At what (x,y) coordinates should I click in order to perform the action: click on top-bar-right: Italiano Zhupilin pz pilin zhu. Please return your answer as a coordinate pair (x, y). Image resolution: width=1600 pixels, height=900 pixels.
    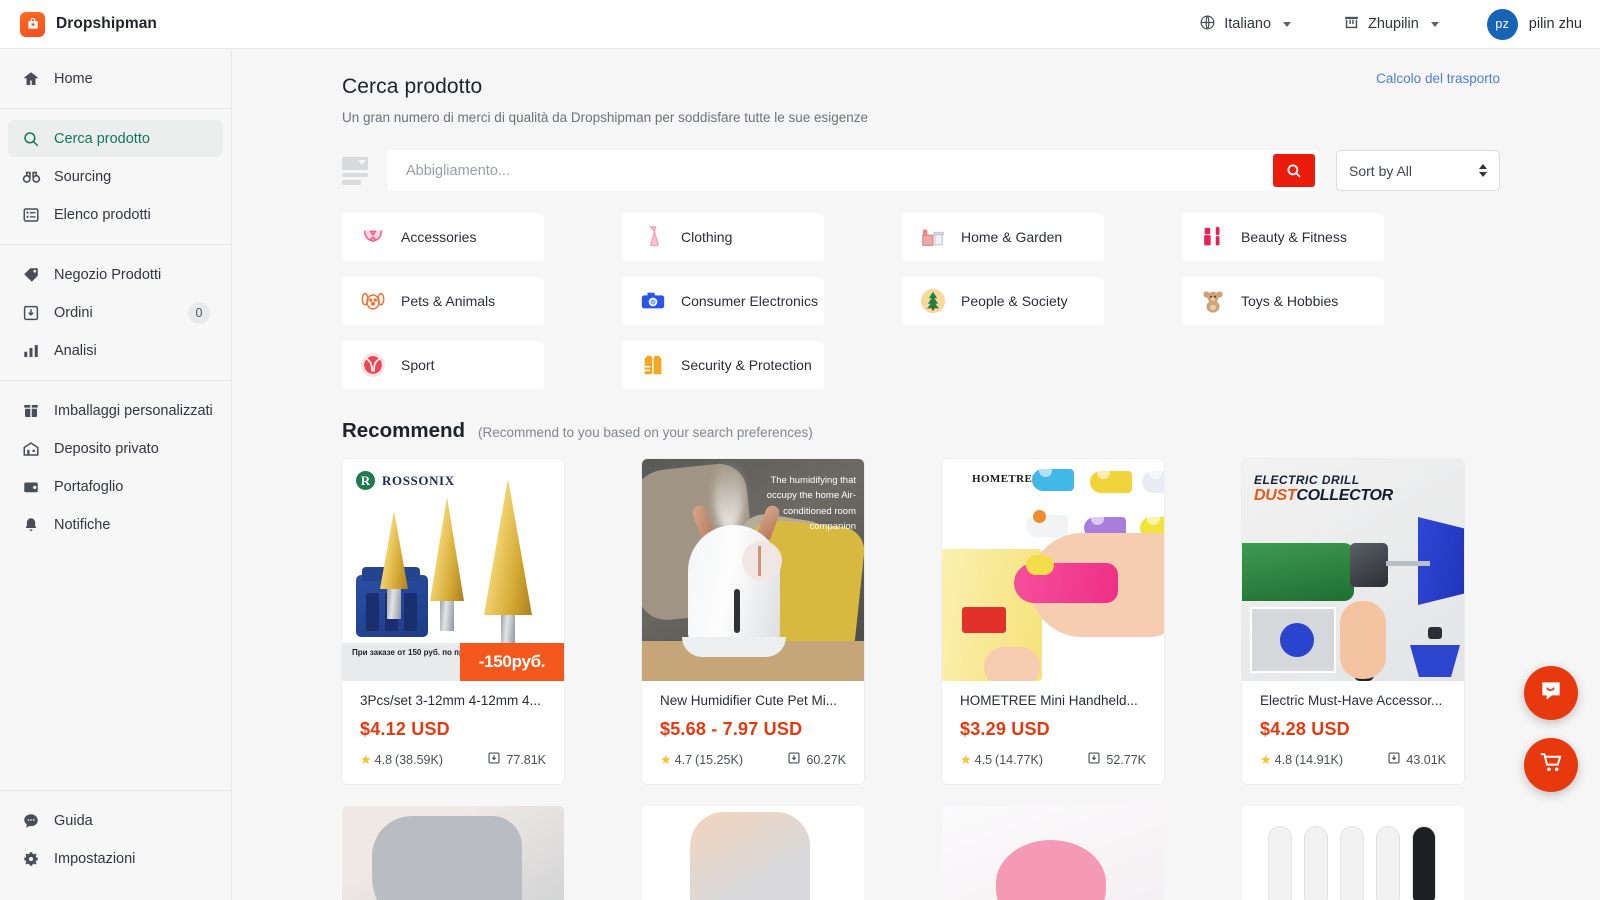
    Looking at the image, I should click on (1386, 24).